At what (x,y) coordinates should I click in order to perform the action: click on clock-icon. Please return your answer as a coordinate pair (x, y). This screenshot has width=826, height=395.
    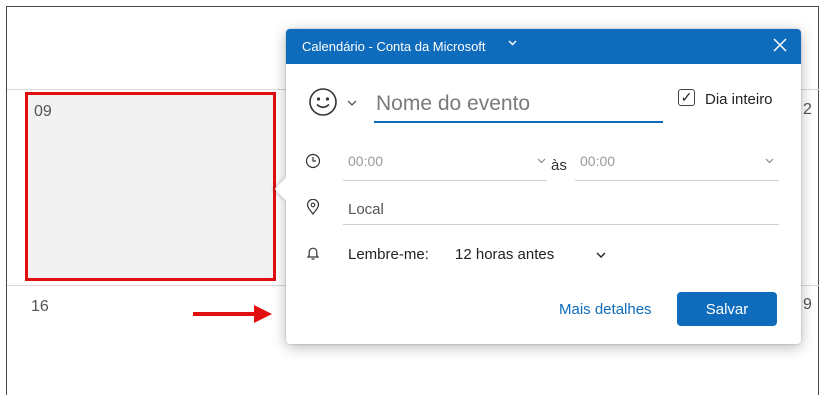
    Looking at the image, I should click on (313, 161).